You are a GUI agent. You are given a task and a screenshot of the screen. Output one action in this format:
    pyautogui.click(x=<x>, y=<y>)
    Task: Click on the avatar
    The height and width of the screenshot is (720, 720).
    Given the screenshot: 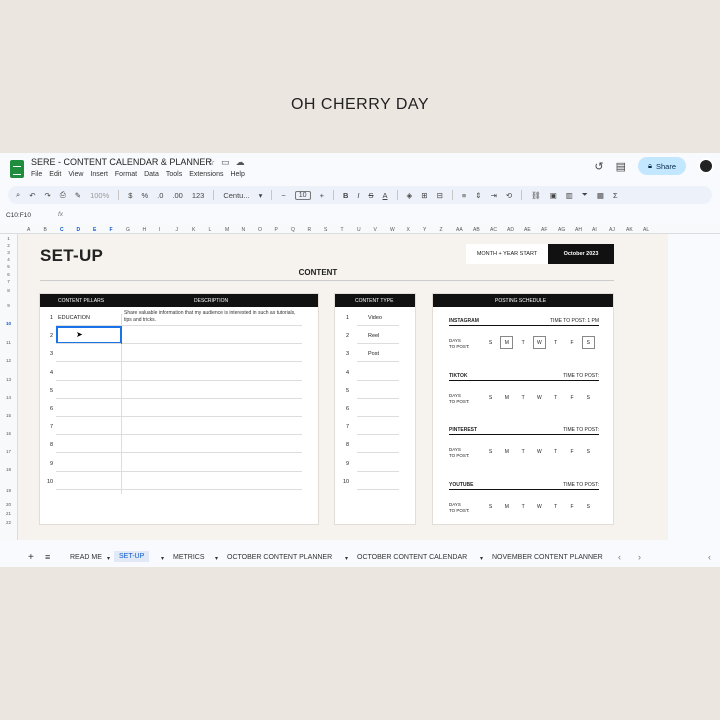 What is the action you would take?
    pyautogui.click(x=706, y=166)
    